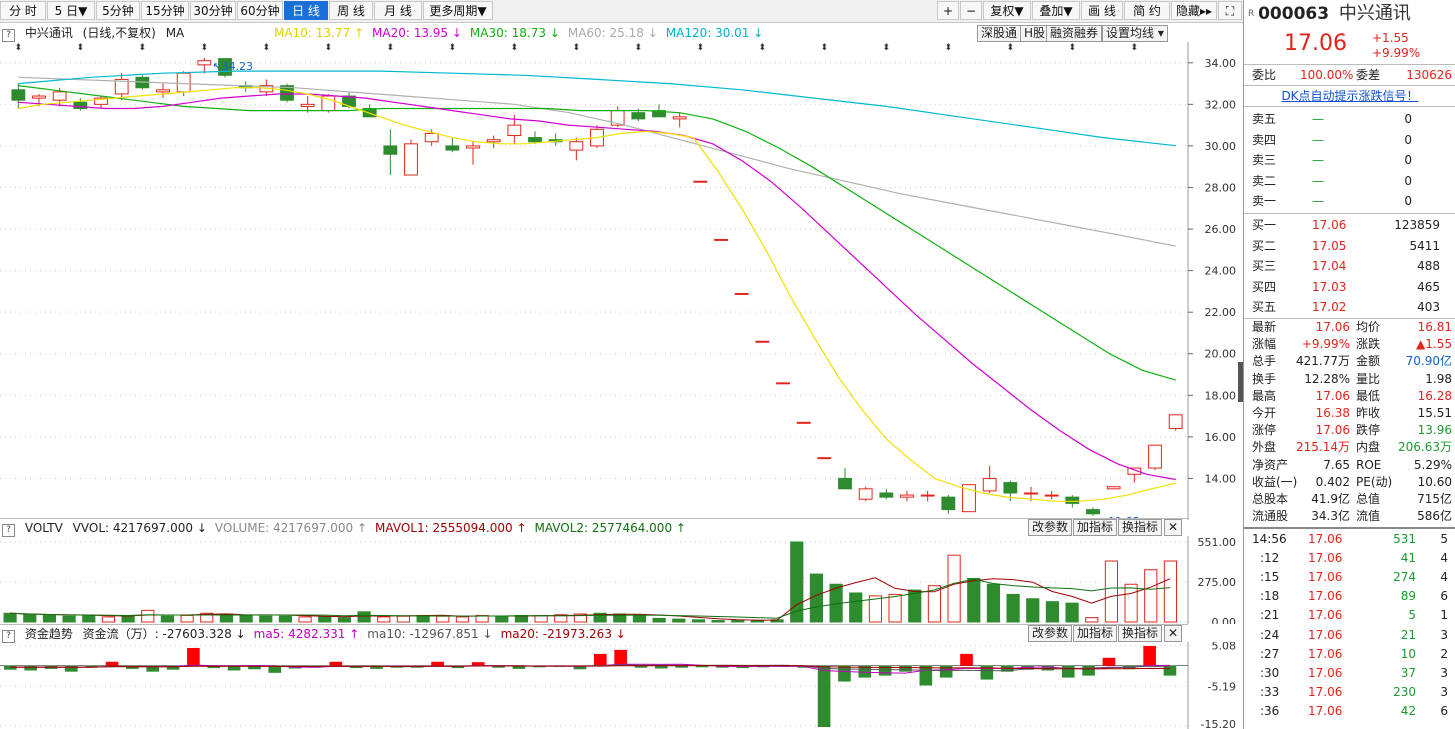 The width and height of the screenshot is (1455, 729). I want to click on indicator-value: MA30: 18.73 ↓, so click(514, 33).